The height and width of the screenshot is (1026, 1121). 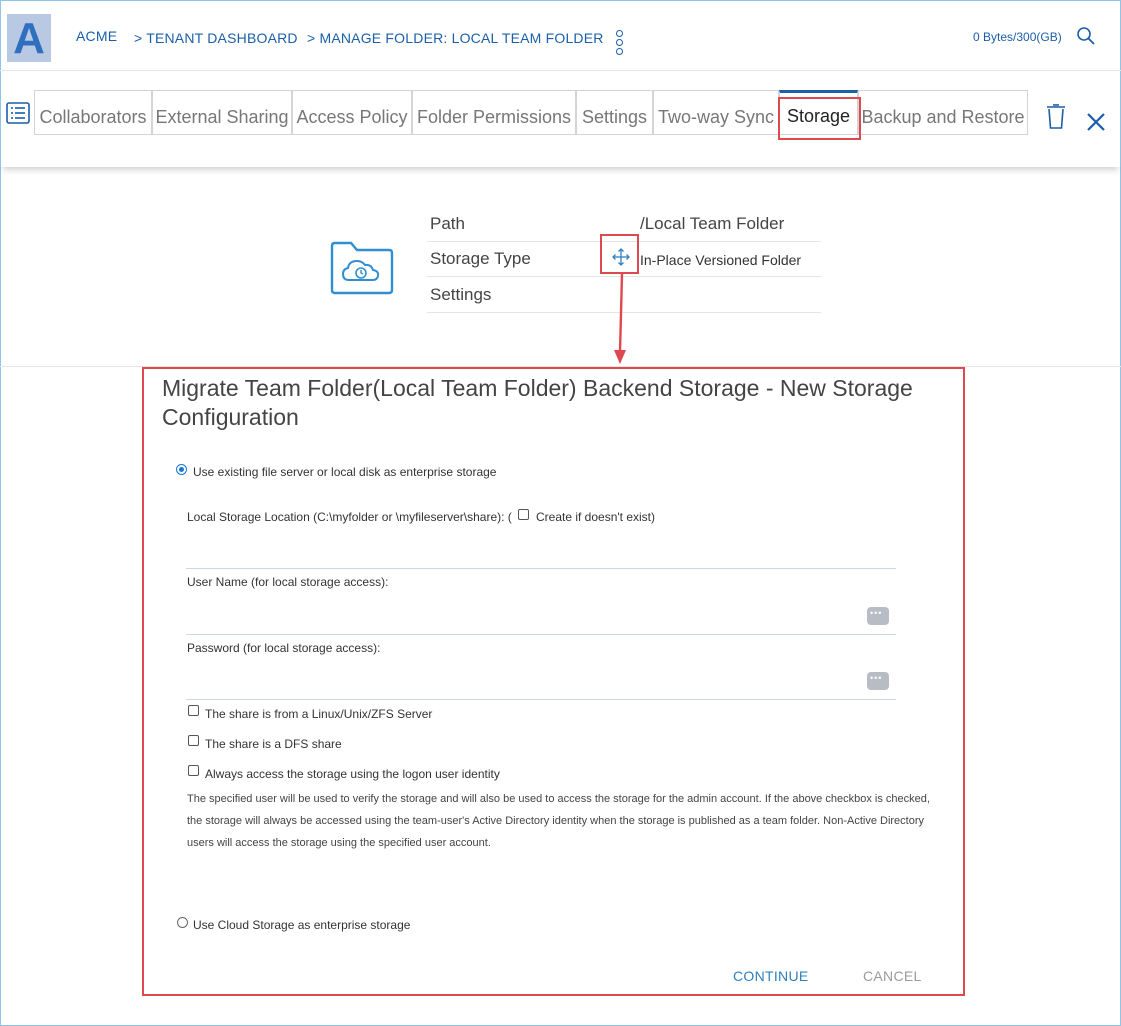 What do you see at coordinates (216, 38) in the screenshot?
I see `breadcrumb-tenant-dashboard: > TENANT DASHBOARD` at bounding box center [216, 38].